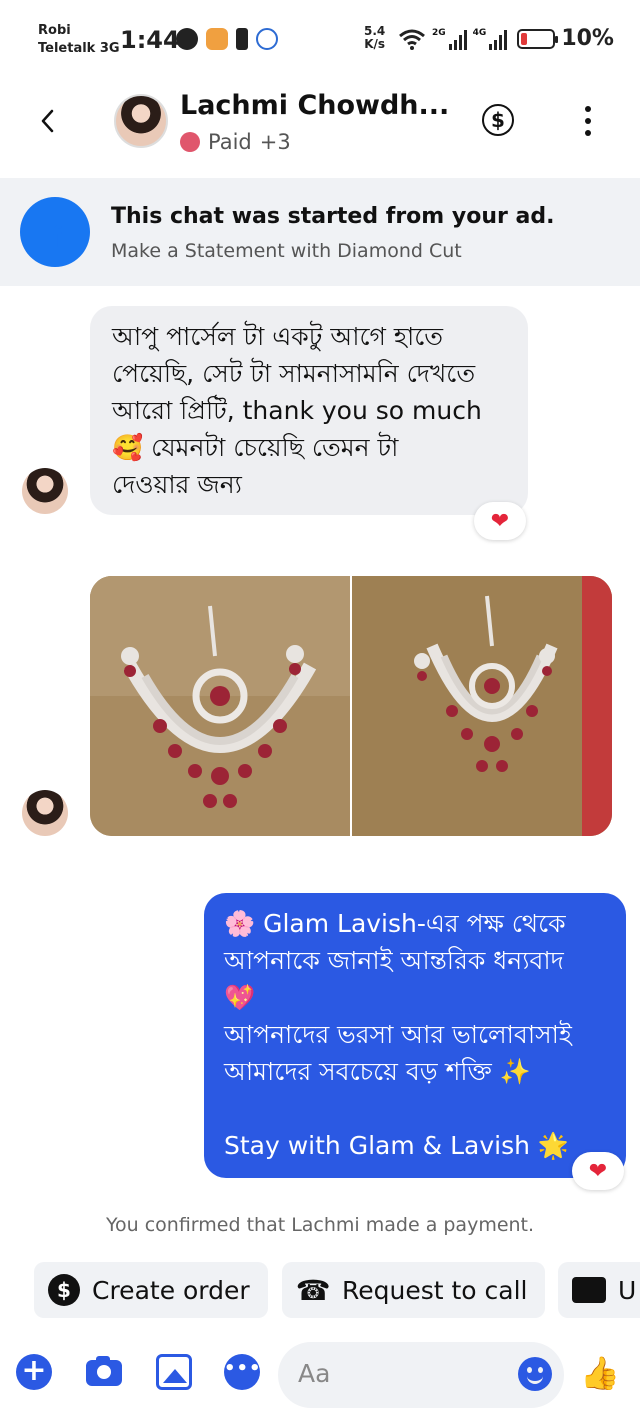 This screenshot has width=640, height=1420. Describe the element at coordinates (242, 1372) in the screenshot. I see `chat-bubble-icon: •••` at that location.